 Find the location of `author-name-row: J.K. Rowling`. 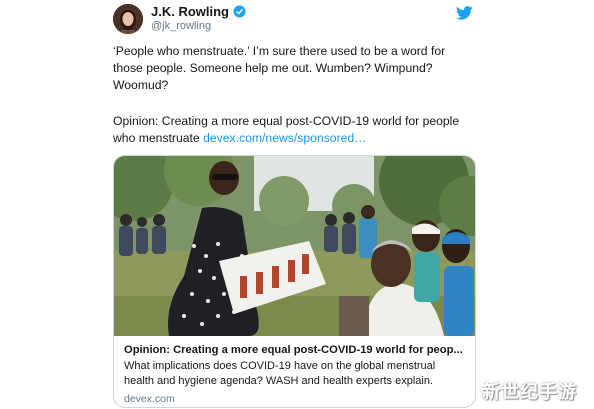

author-name-row: J.K. Rowling is located at coordinates (198, 11).